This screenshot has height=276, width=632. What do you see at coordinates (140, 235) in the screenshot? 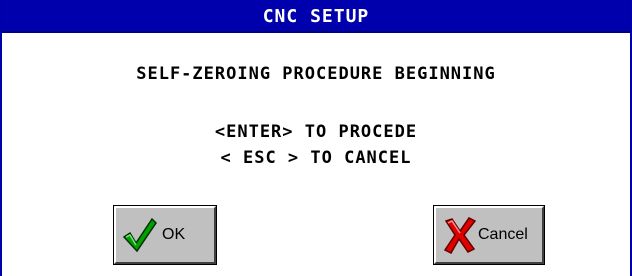
I see `checkmark-icon` at bounding box center [140, 235].